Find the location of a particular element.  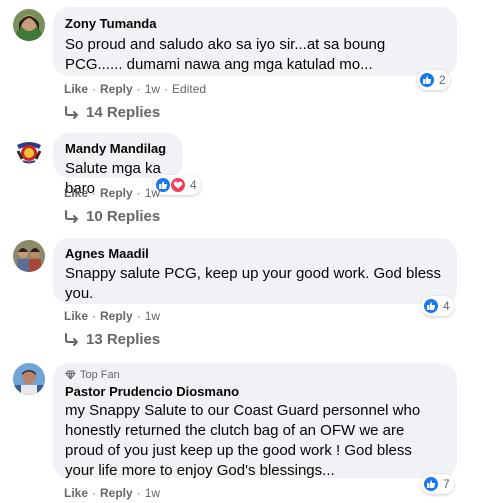

reaction-count: 2 is located at coordinates (442, 80).